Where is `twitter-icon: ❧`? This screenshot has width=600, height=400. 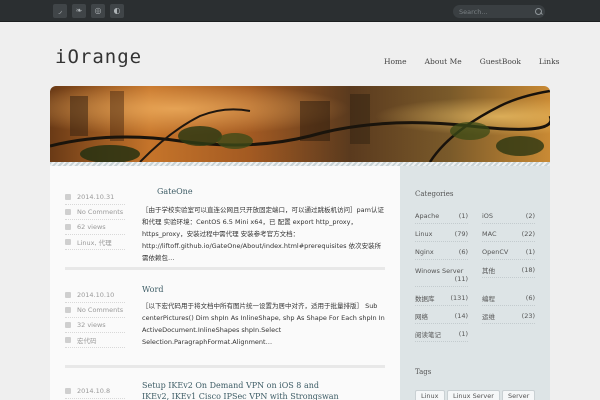 twitter-icon: ❧ is located at coordinates (79, 11).